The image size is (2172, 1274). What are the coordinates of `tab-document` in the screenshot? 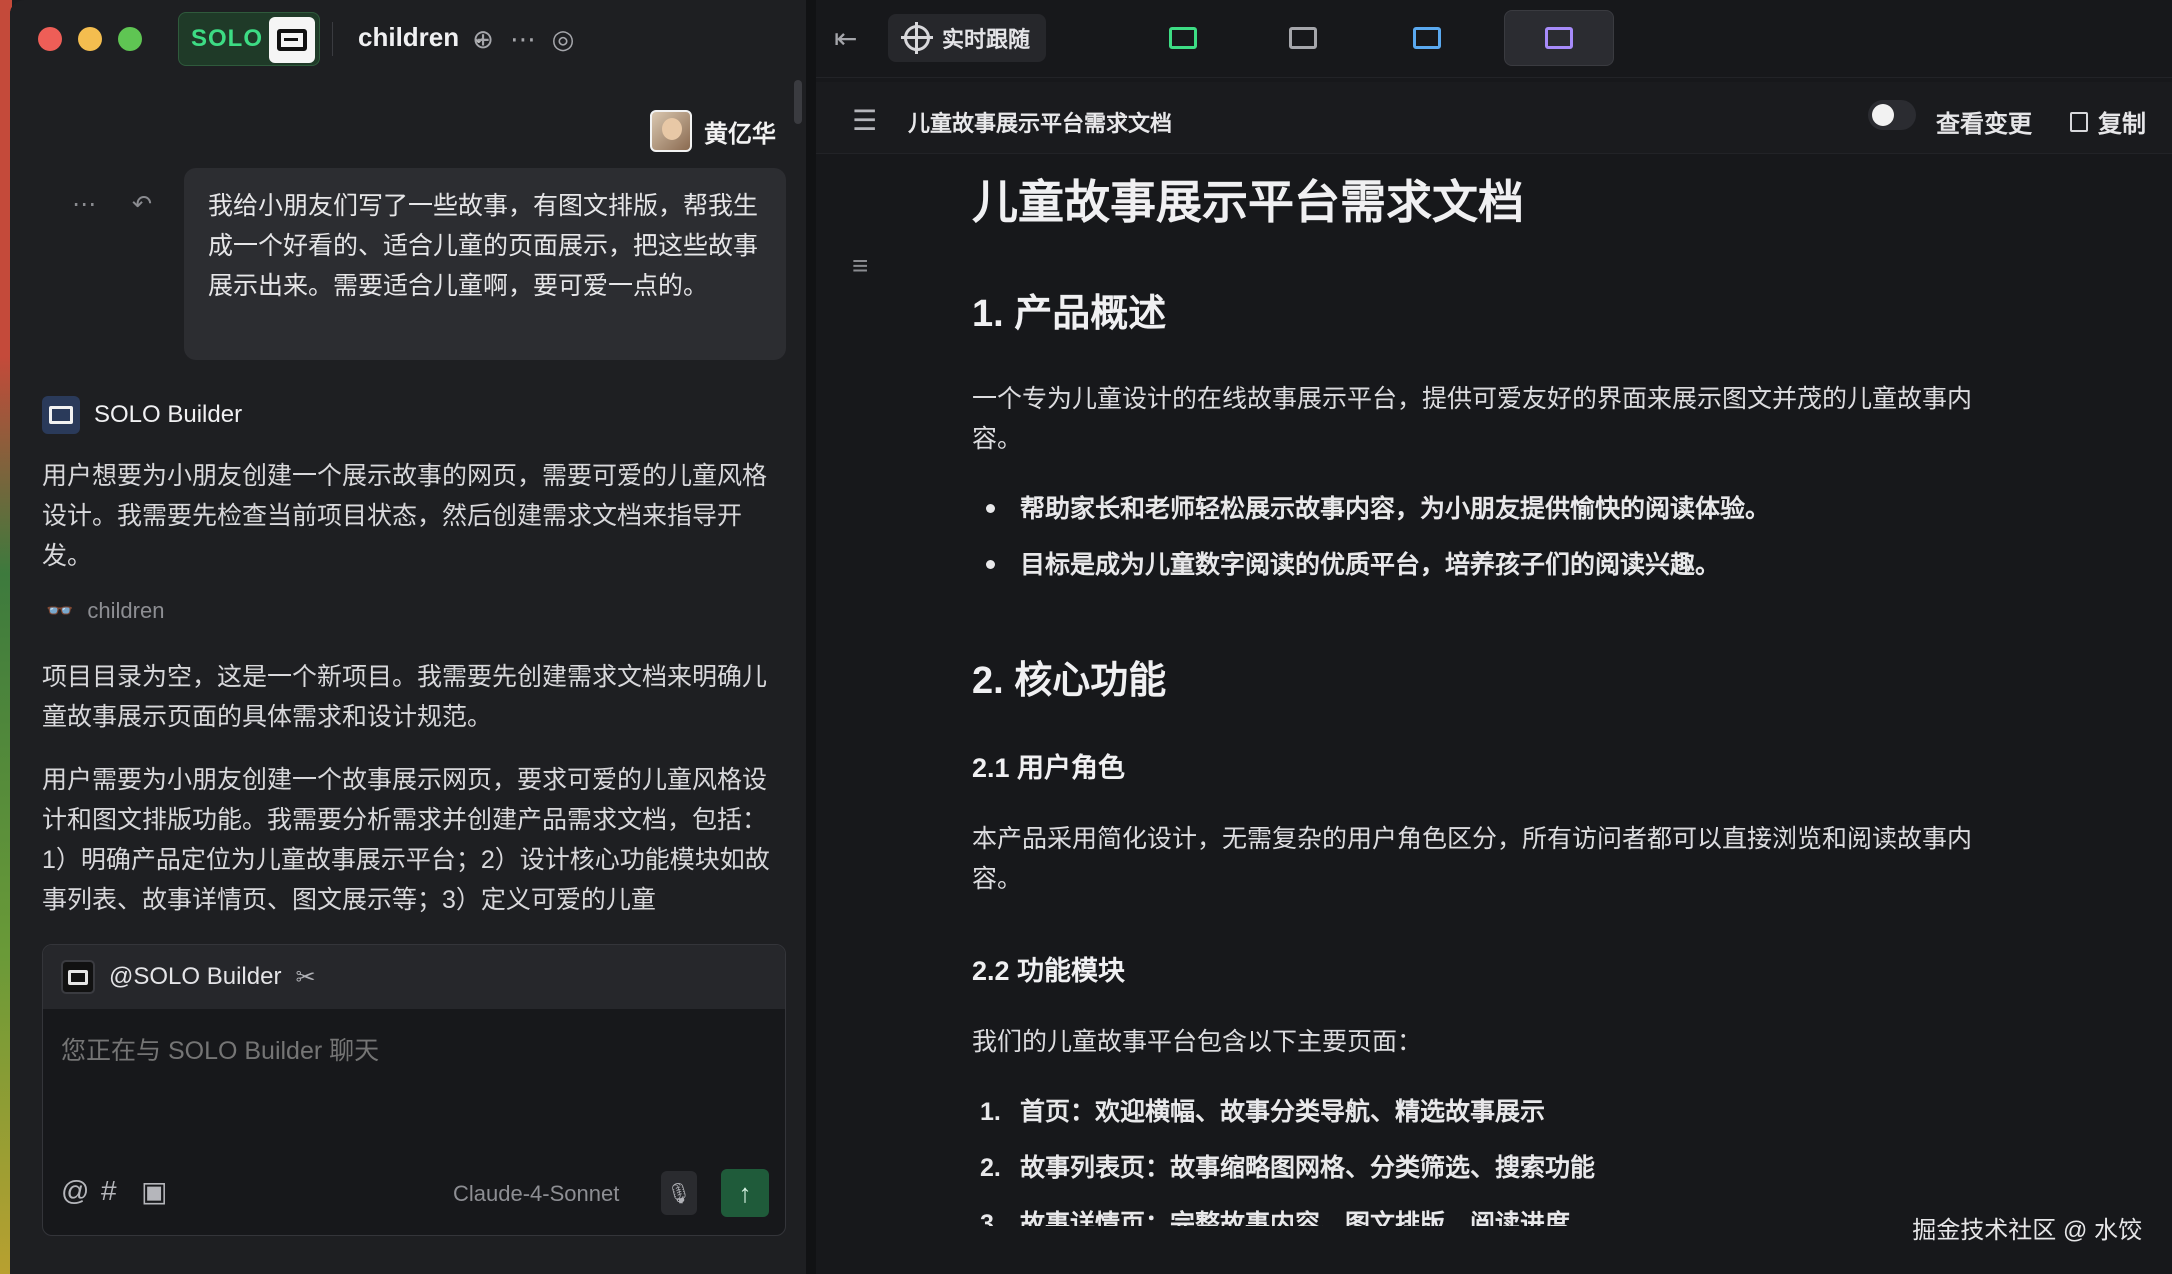 It's located at (1559, 38).